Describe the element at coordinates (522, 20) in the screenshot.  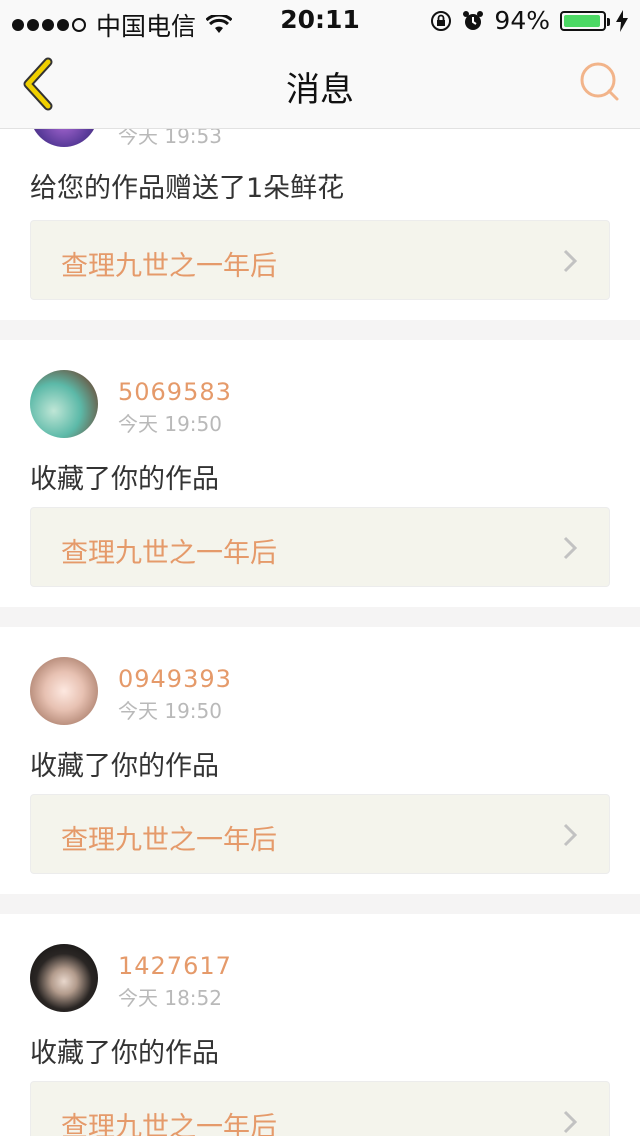
I see `battery-percent: 94%` at that location.